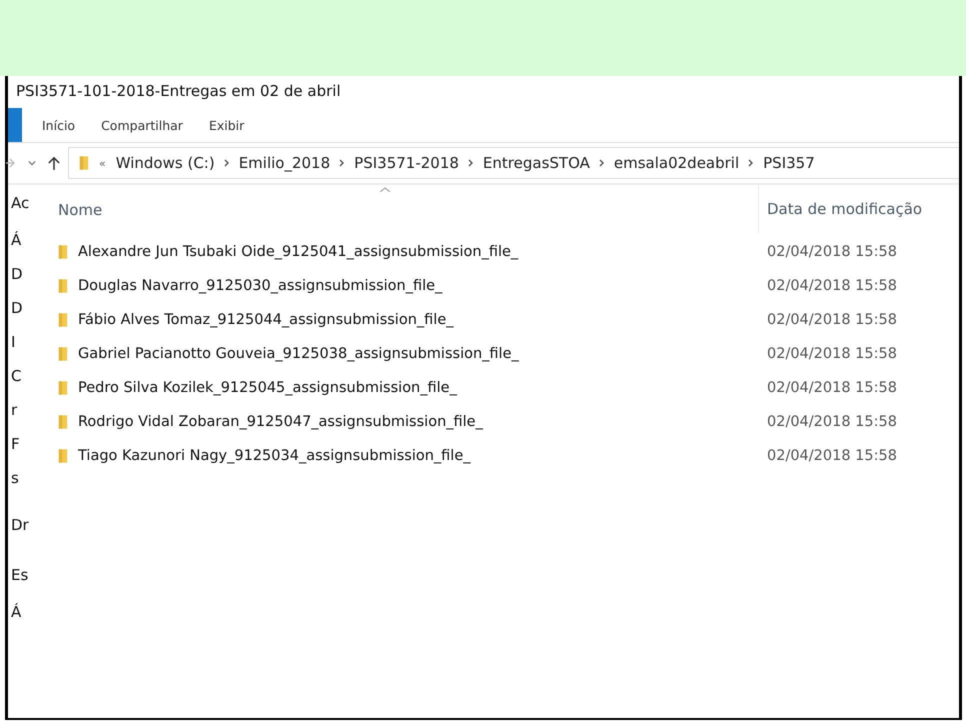 The height and width of the screenshot is (722, 966). I want to click on ribbon-tab: Exibir, so click(216, 125).